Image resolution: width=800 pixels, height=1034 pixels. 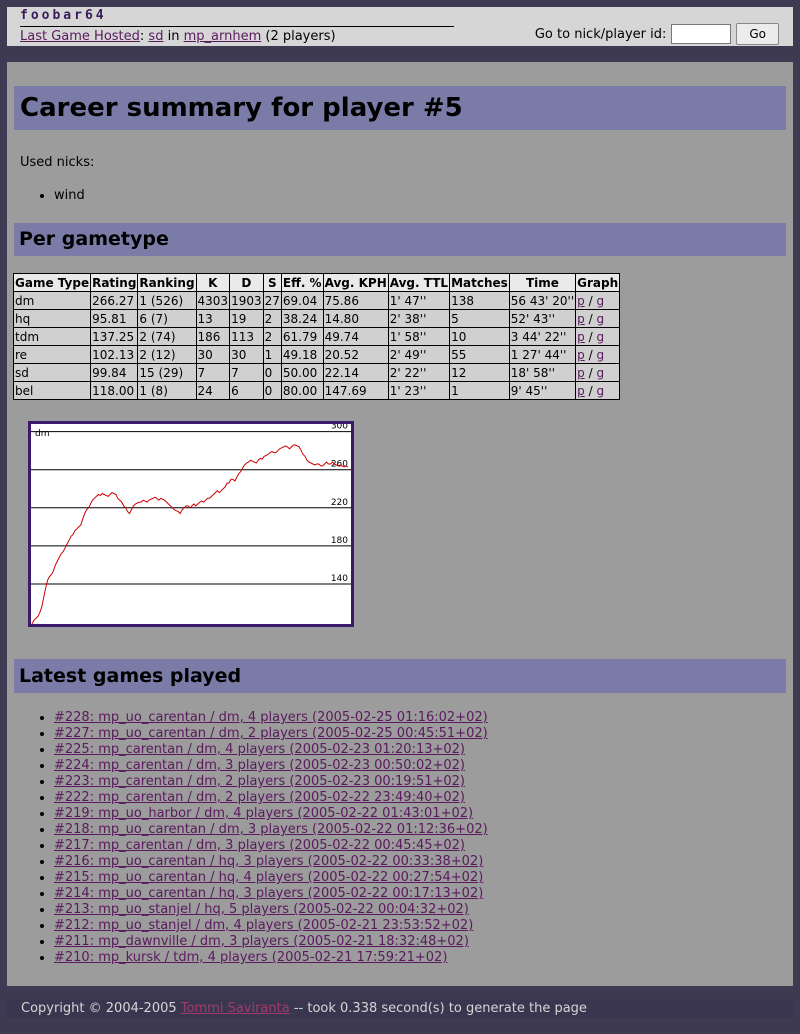 What do you see at coordinates (213, 354) in the screenshot?
I see `table-cell: 30` at bounding box center [213, 354].